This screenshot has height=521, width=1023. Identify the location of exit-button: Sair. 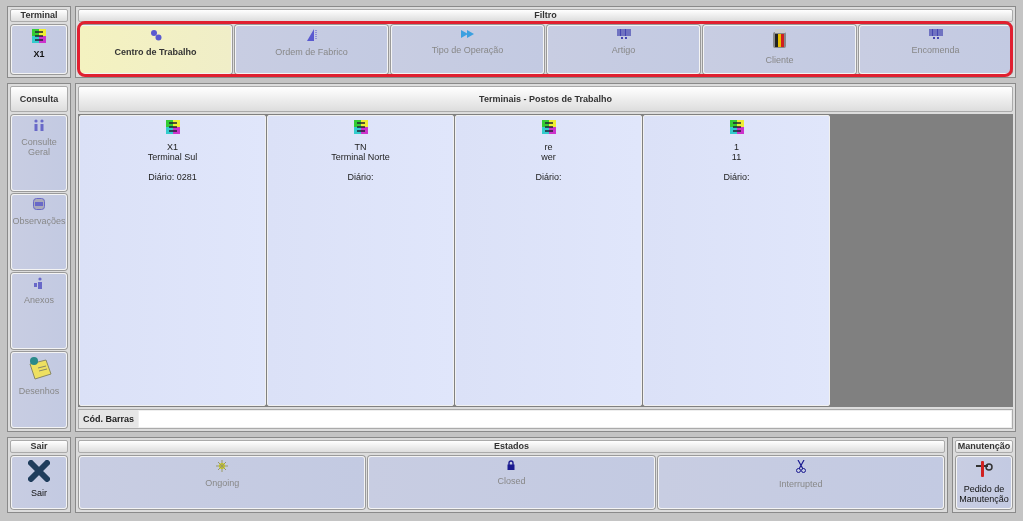
(39, 482).